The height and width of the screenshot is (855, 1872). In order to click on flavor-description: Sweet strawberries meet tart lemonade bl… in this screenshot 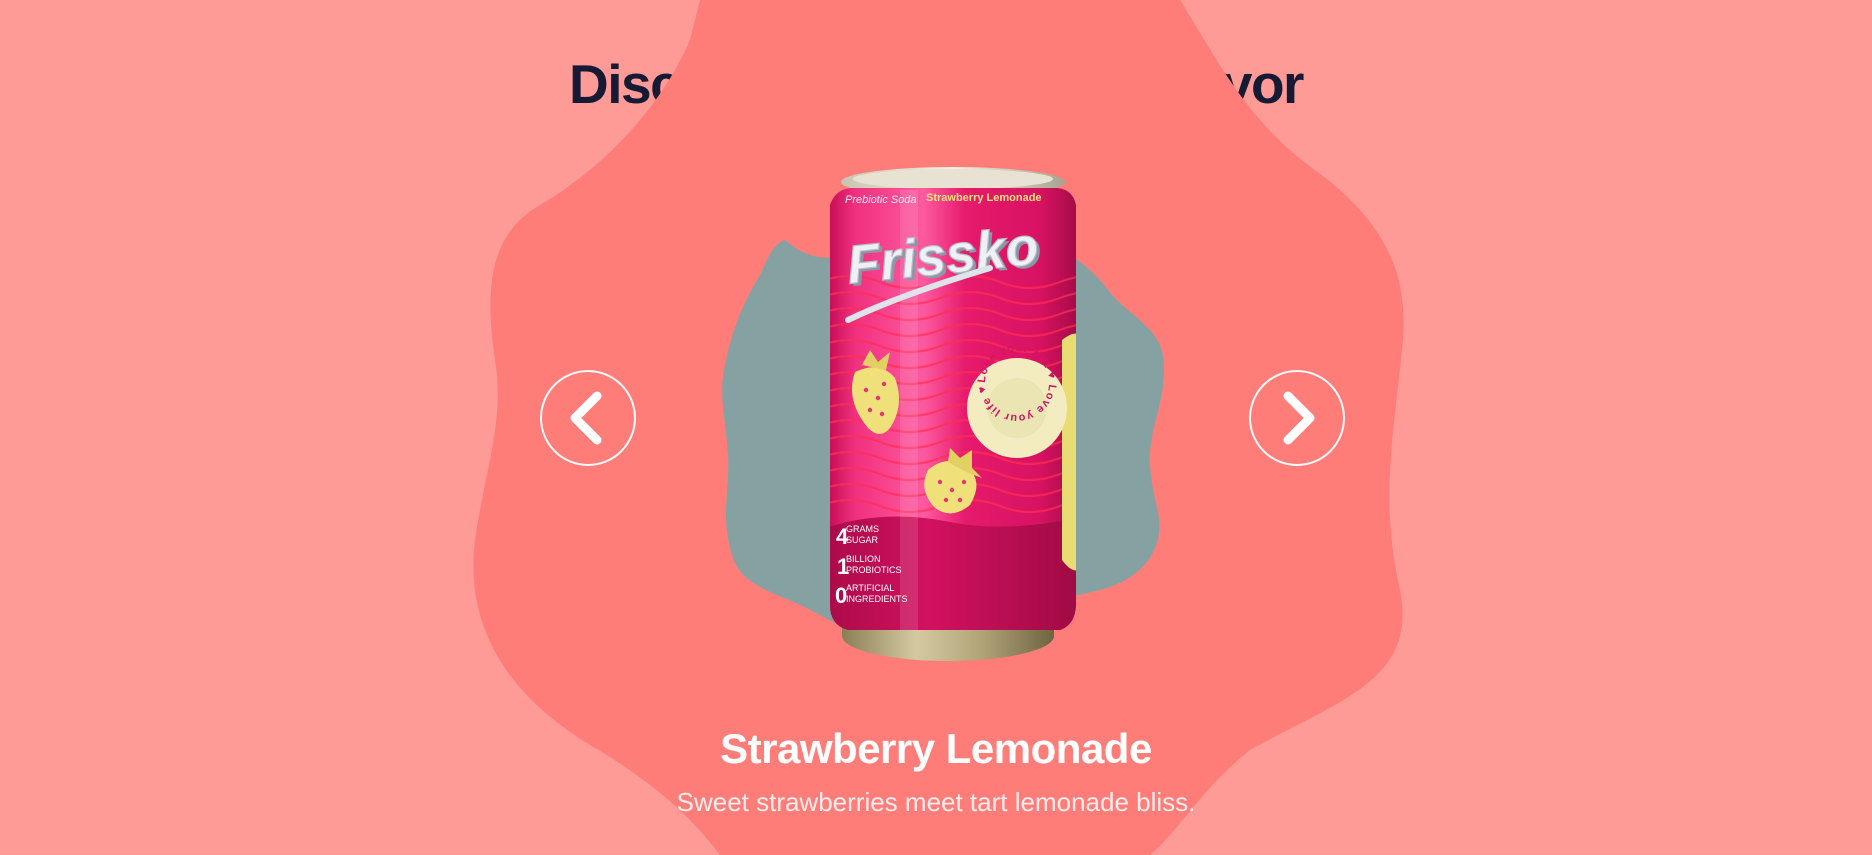, I will do `click(936, 802)`.